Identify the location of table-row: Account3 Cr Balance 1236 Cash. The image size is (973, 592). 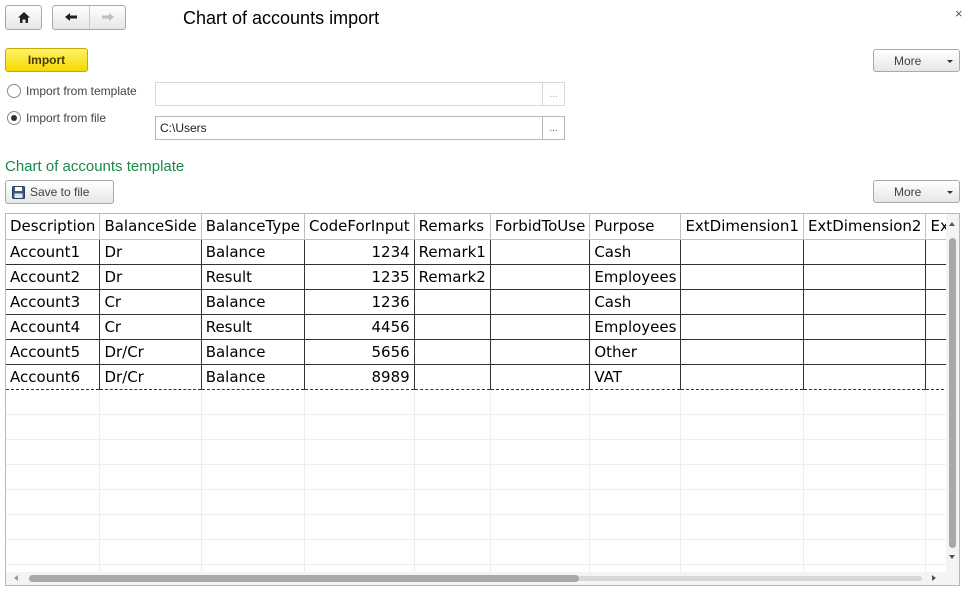
(482, 302).